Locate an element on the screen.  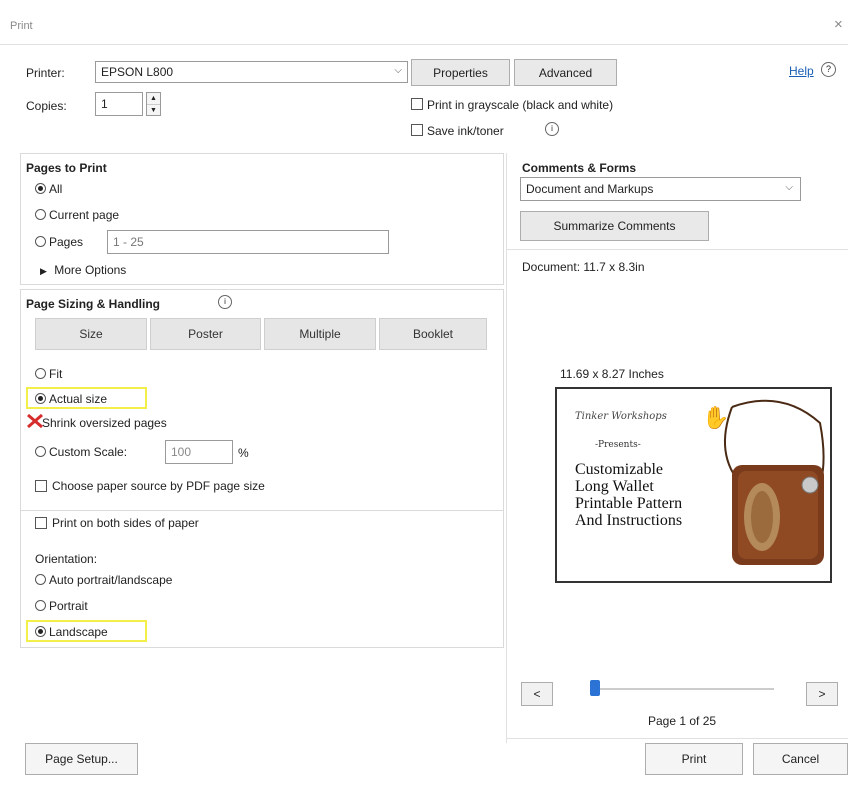
tab-multiple: Multiple is located at coordinates (320, 334).